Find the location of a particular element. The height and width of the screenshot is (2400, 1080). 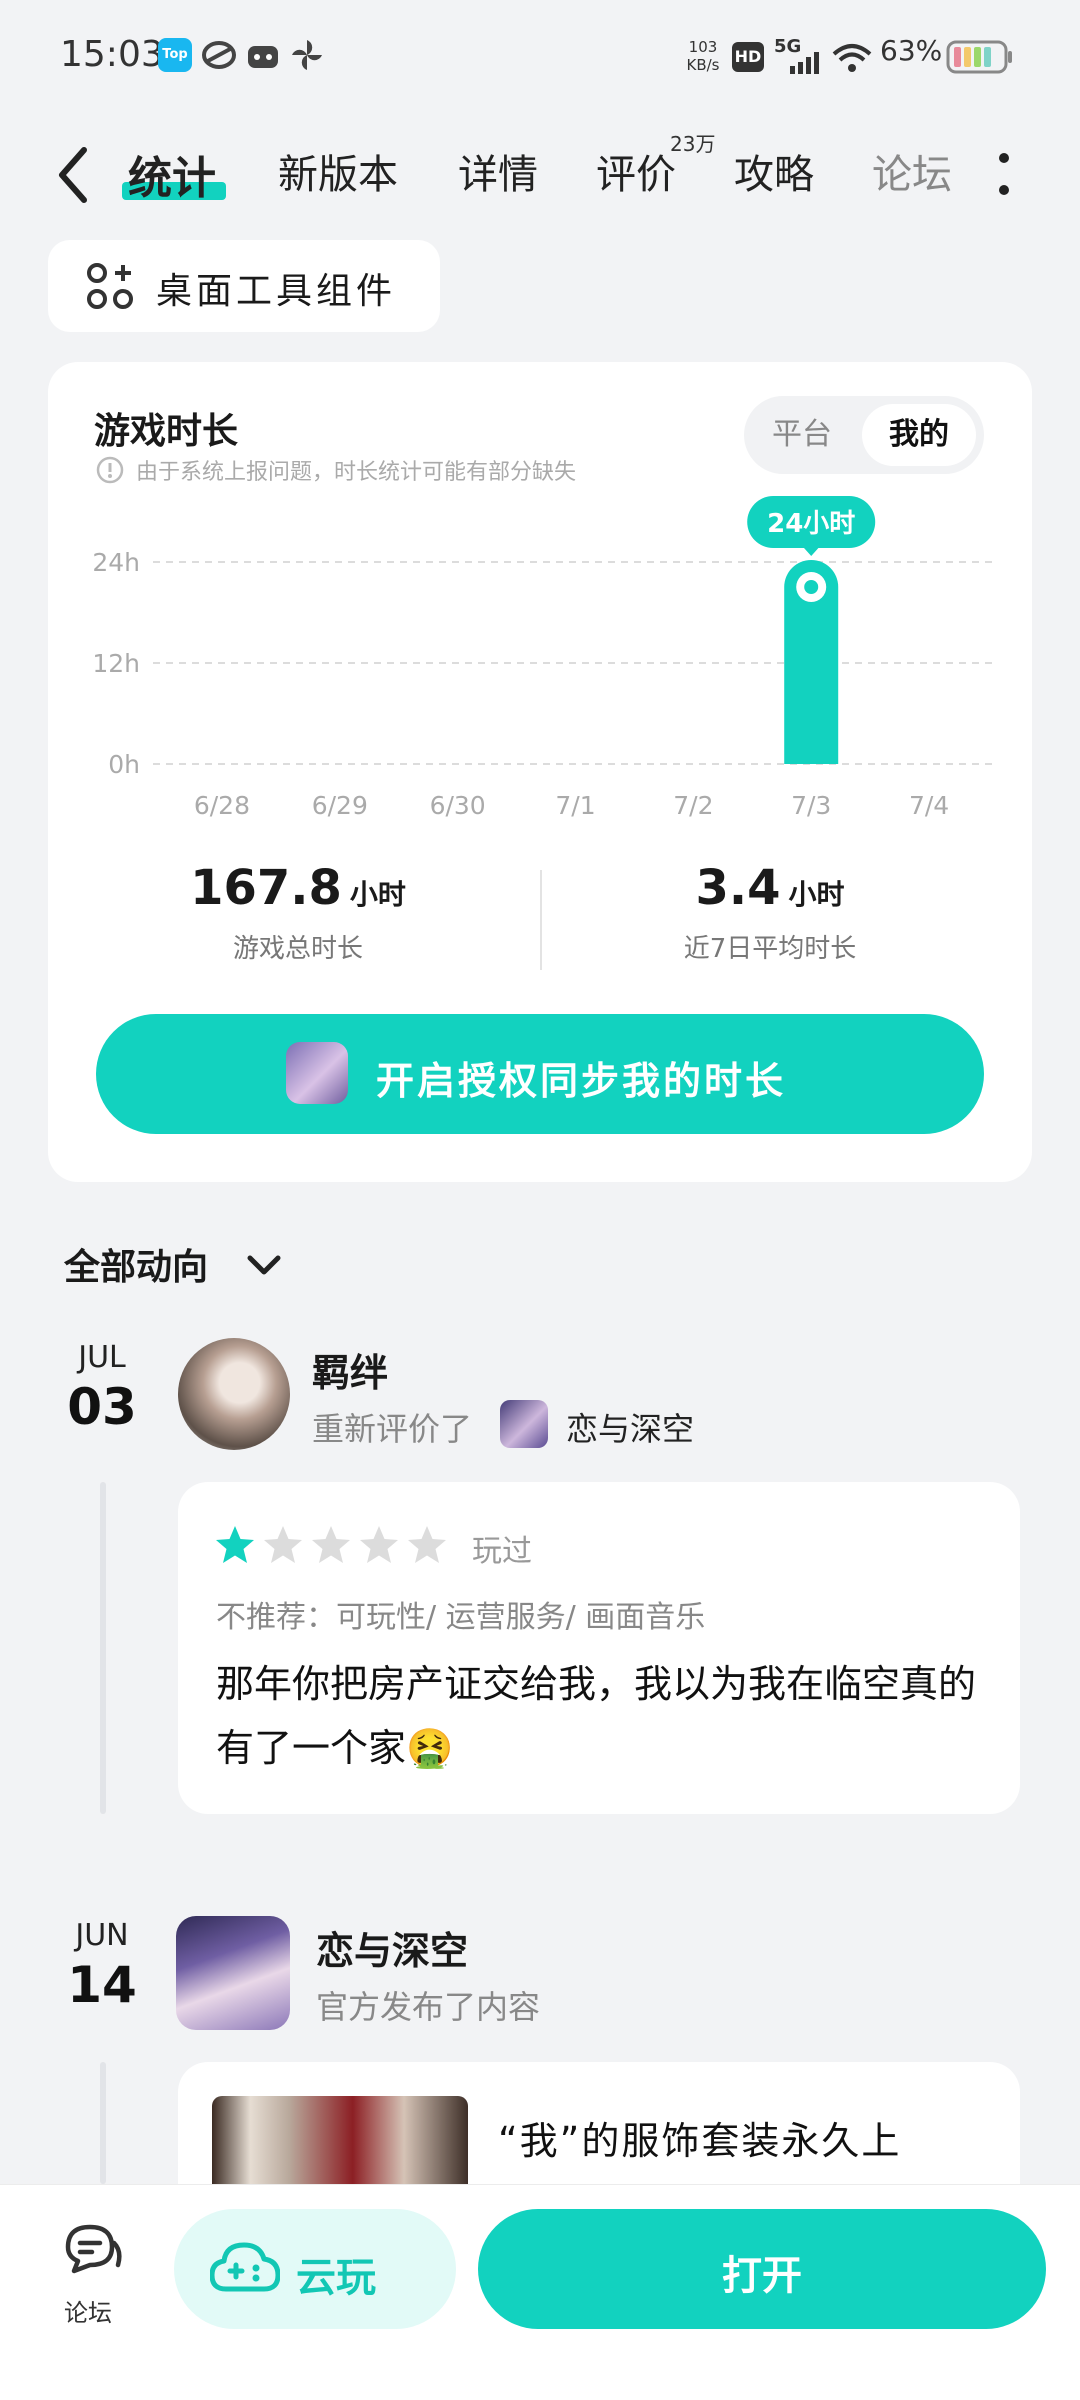

game-avatar is located at coordinates (233, 1973).